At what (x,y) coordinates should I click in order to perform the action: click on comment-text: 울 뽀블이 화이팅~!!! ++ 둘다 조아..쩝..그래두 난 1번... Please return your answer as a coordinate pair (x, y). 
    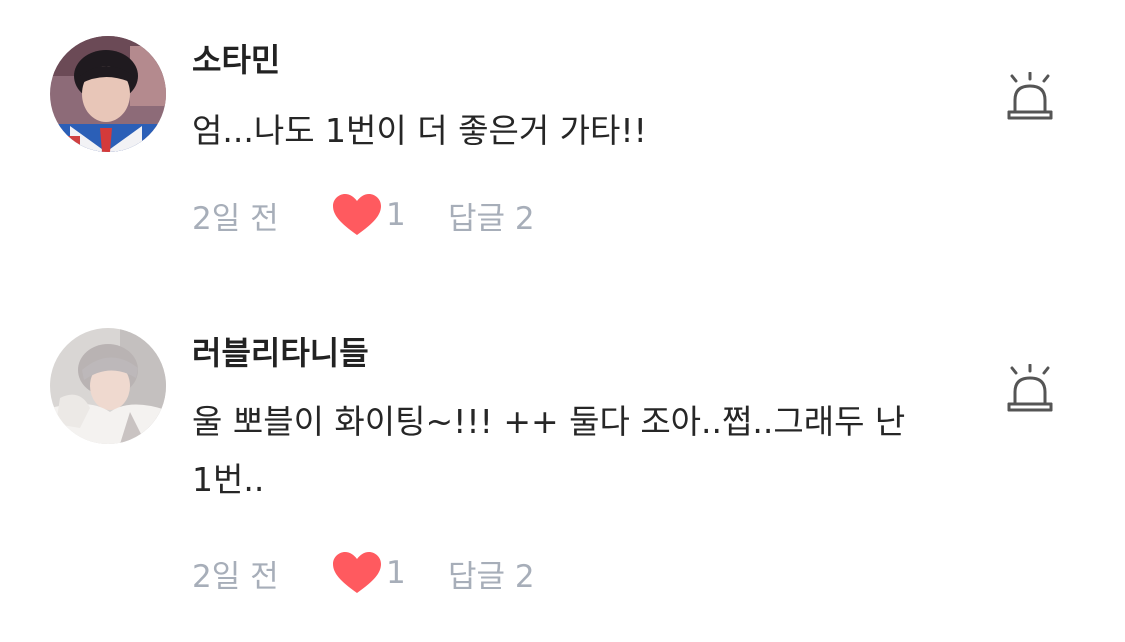
    Looking at the image, I should click on (549, 450).